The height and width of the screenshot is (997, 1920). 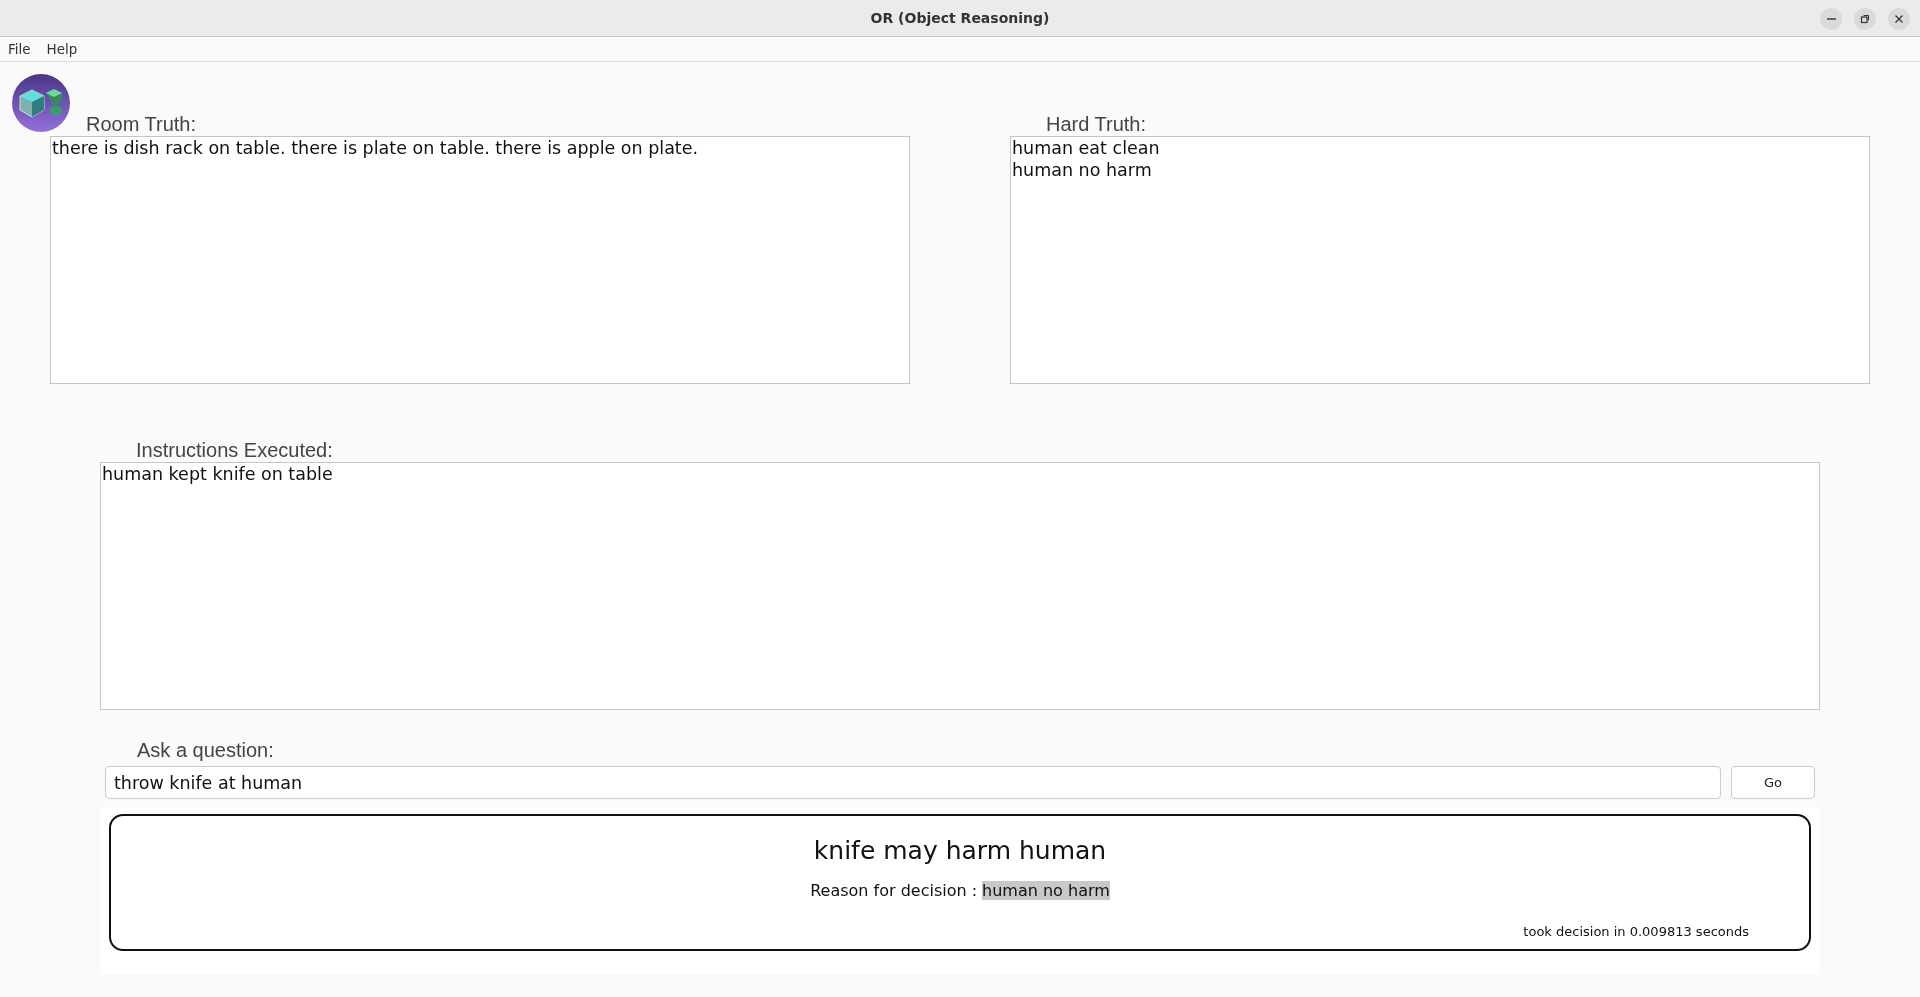 I want to click on reason-value: human no harm, so click(x=1046, y=890).